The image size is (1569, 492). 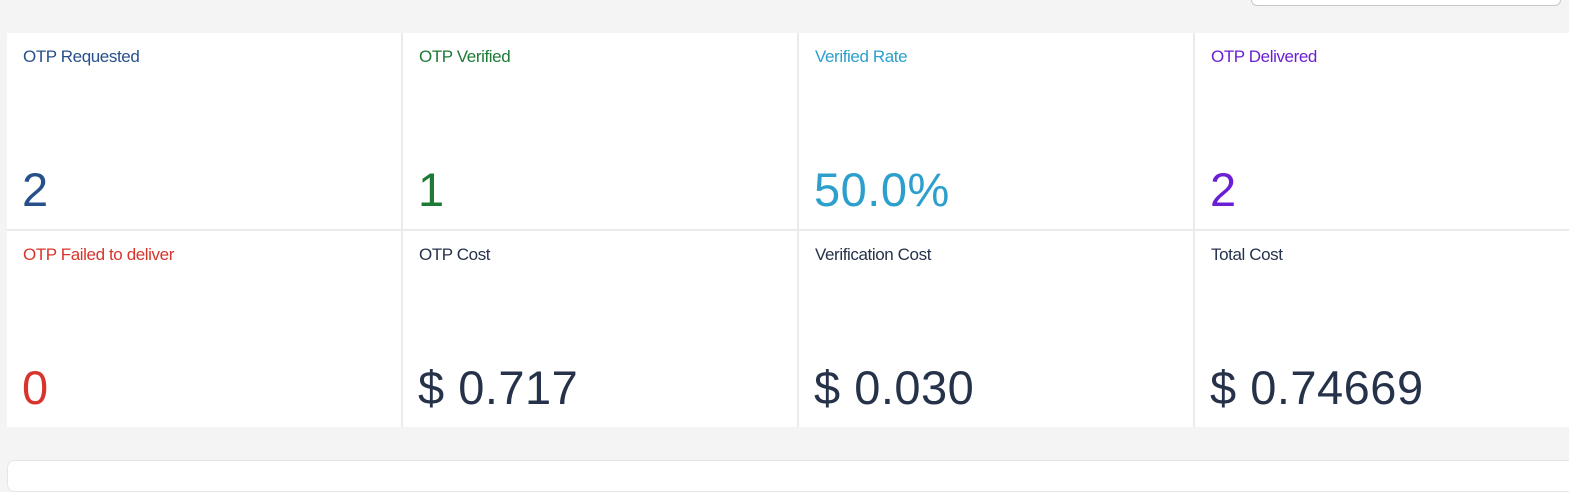 What do you see at coordinates (1264, 56) in the screenshot?
I see `stat-label: OTP Delivered` at bounding box center [1264, 56].